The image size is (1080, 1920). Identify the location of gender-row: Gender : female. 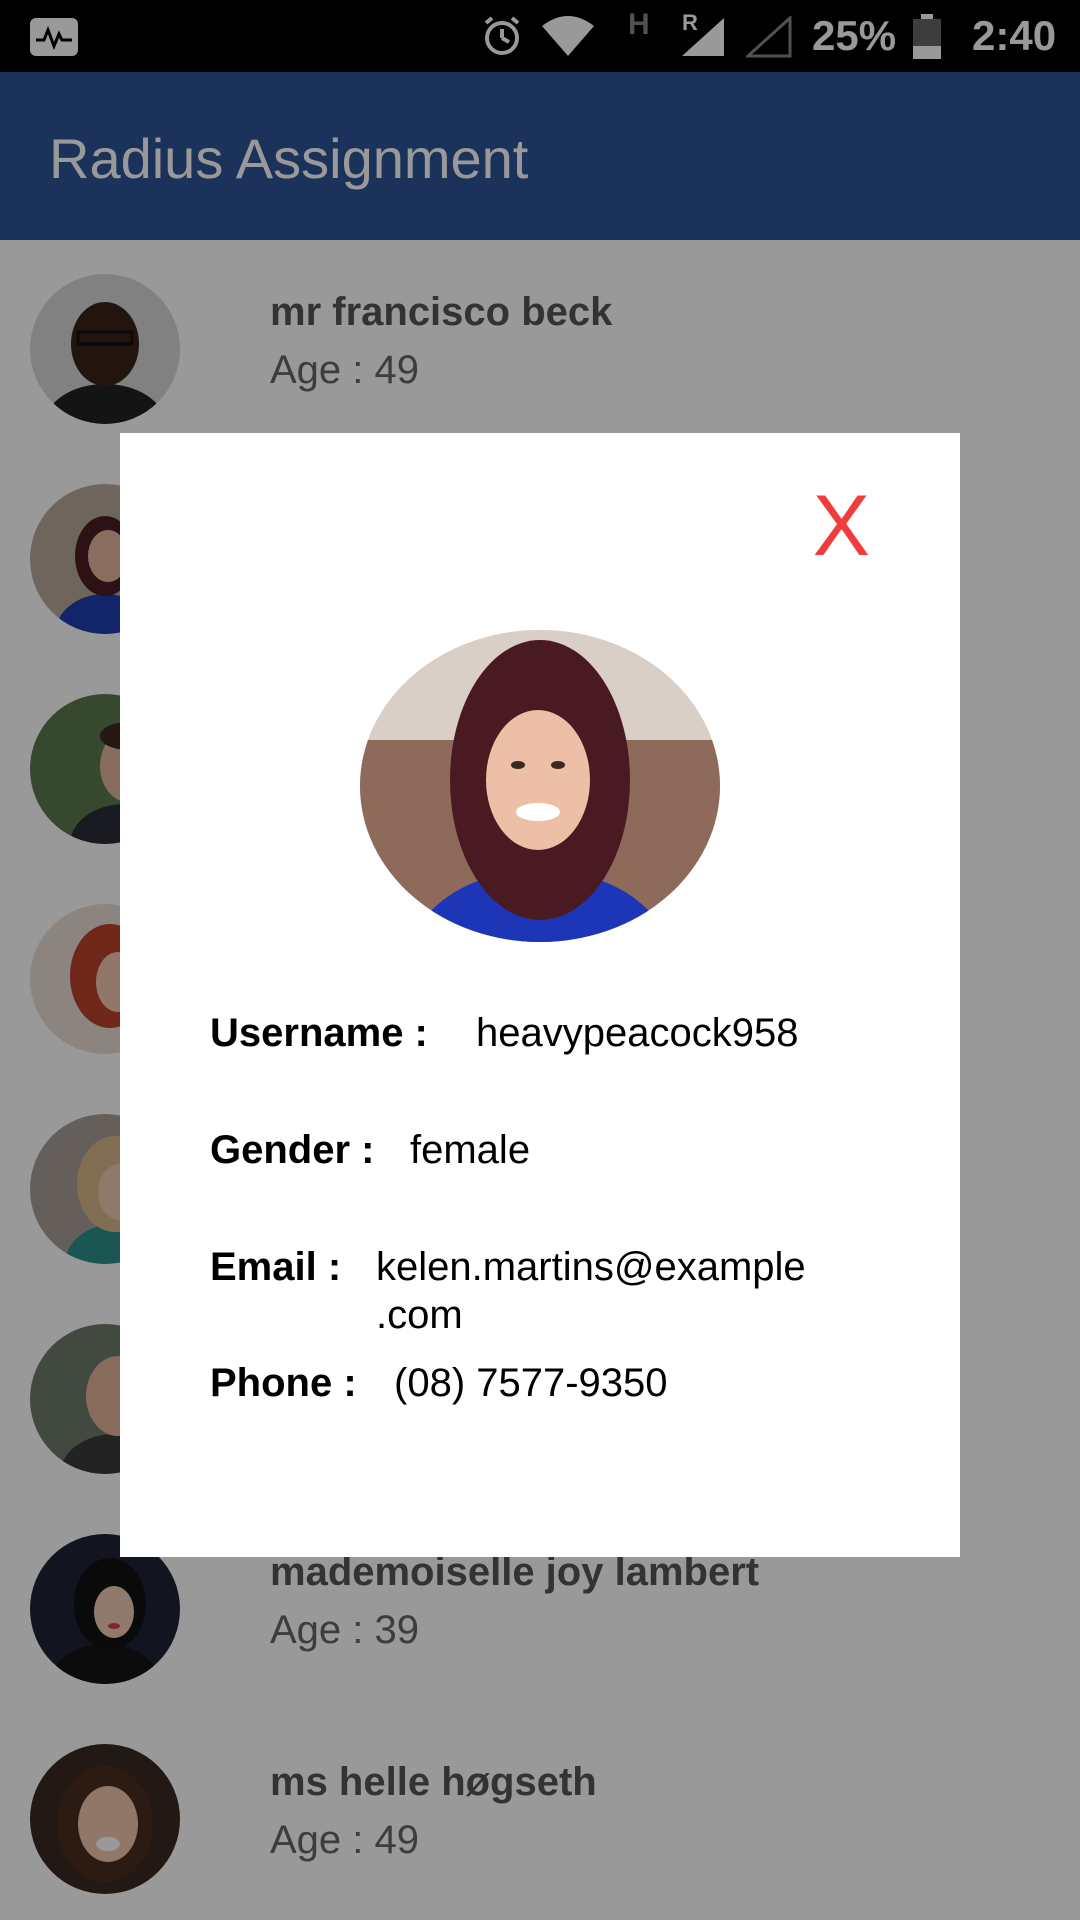
(540, 1150).